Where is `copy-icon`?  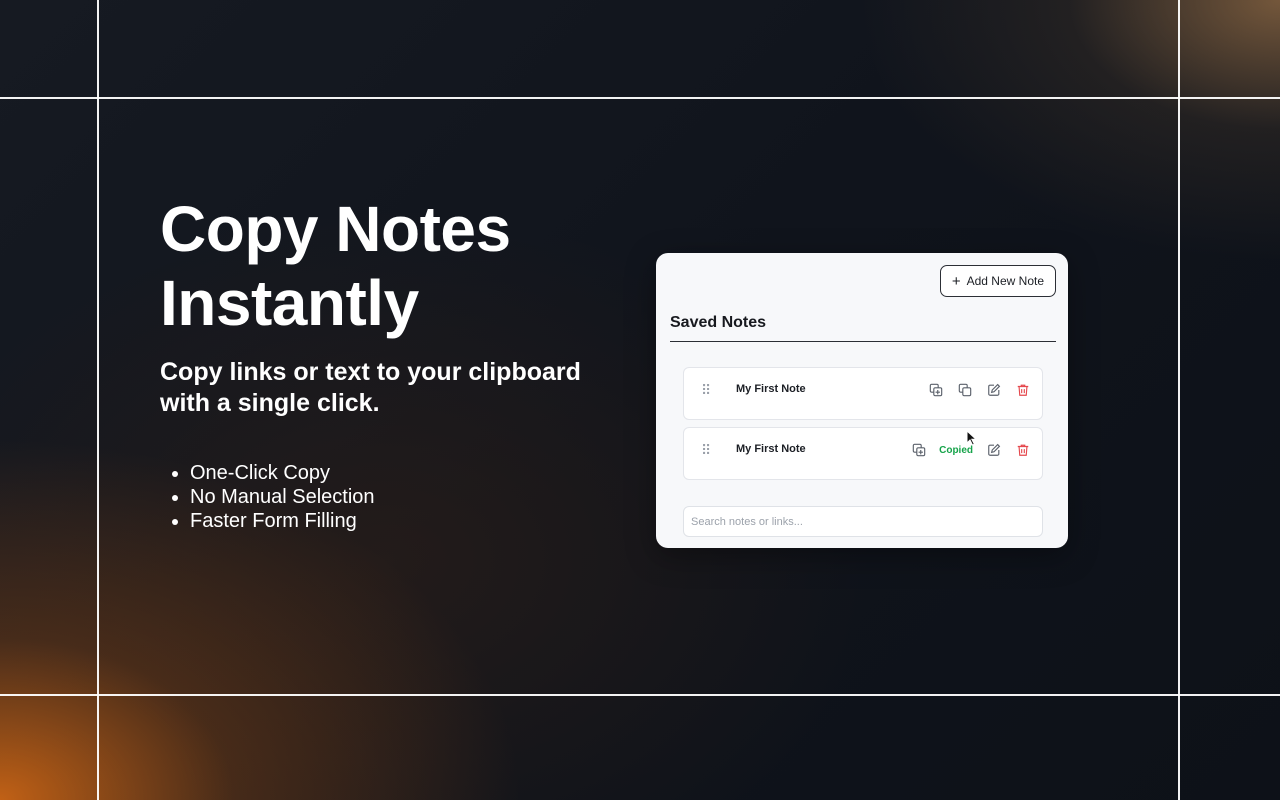 copy-icon is located at coordinates (964, 390).